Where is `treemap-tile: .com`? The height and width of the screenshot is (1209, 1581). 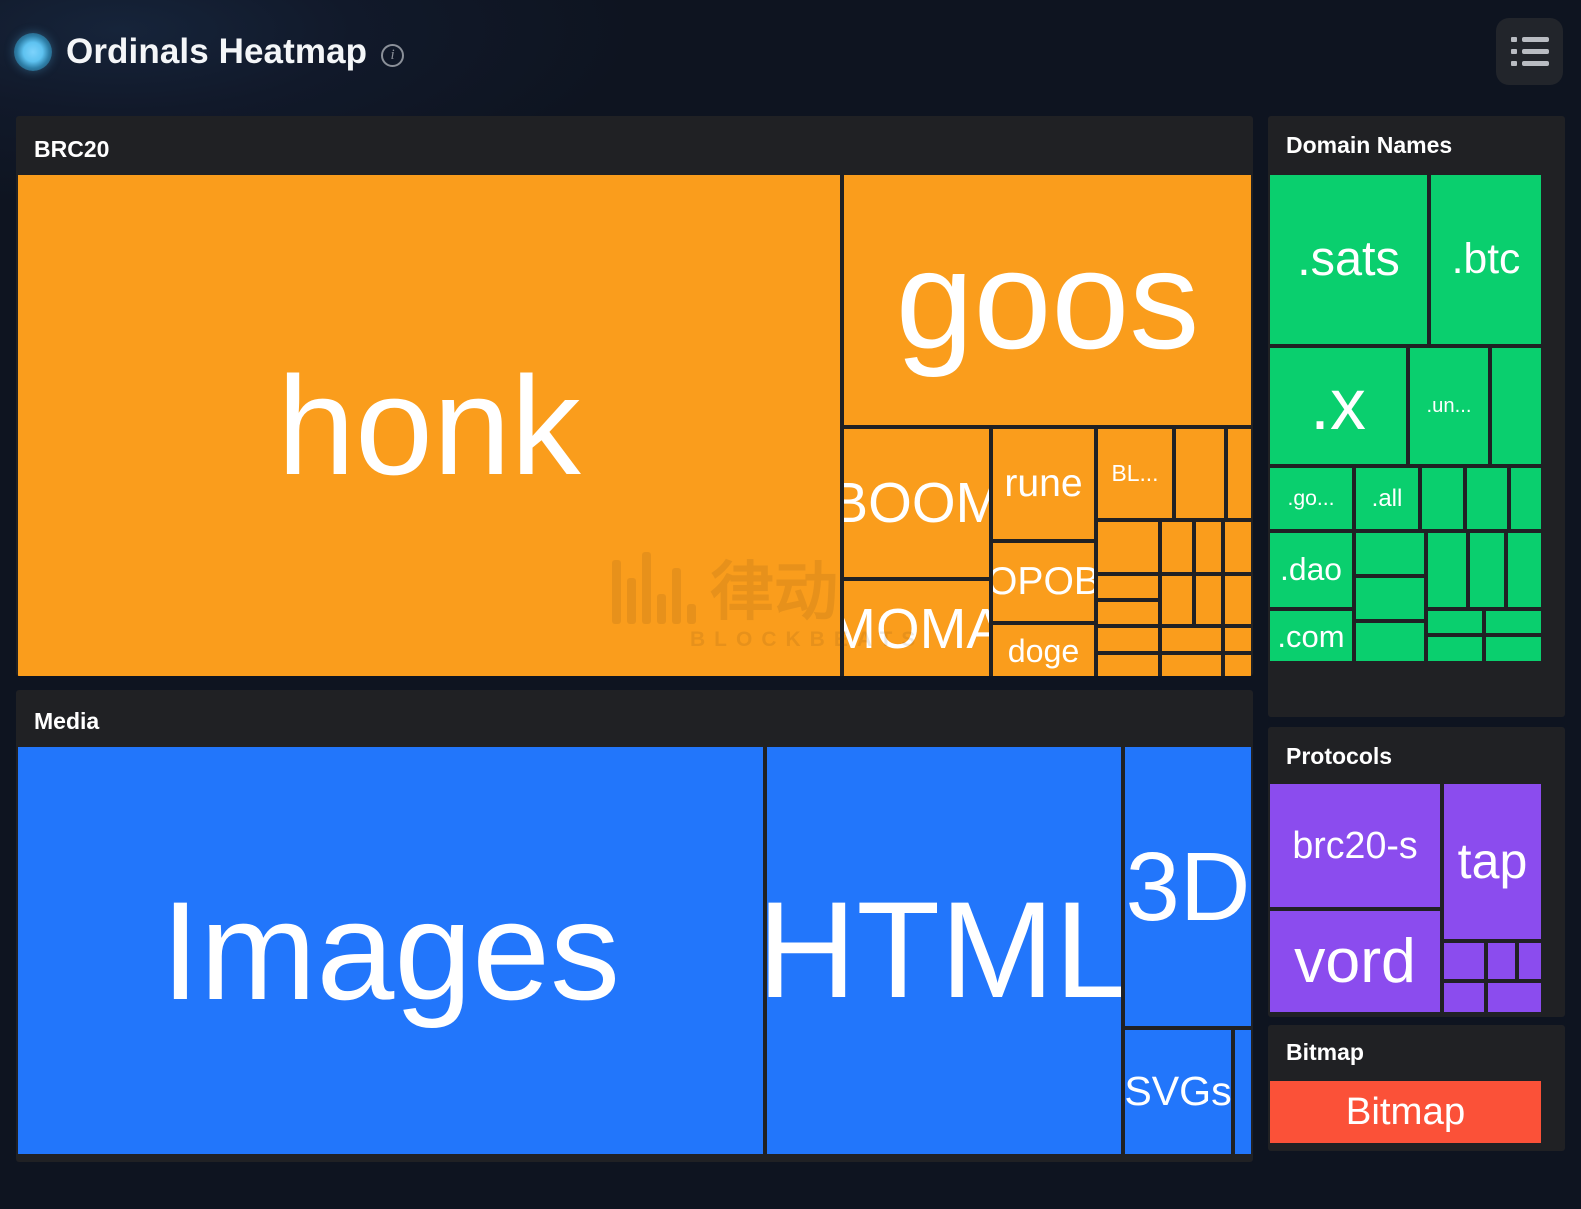
treemap-tile: .com is located at coordinates (1311, 636).